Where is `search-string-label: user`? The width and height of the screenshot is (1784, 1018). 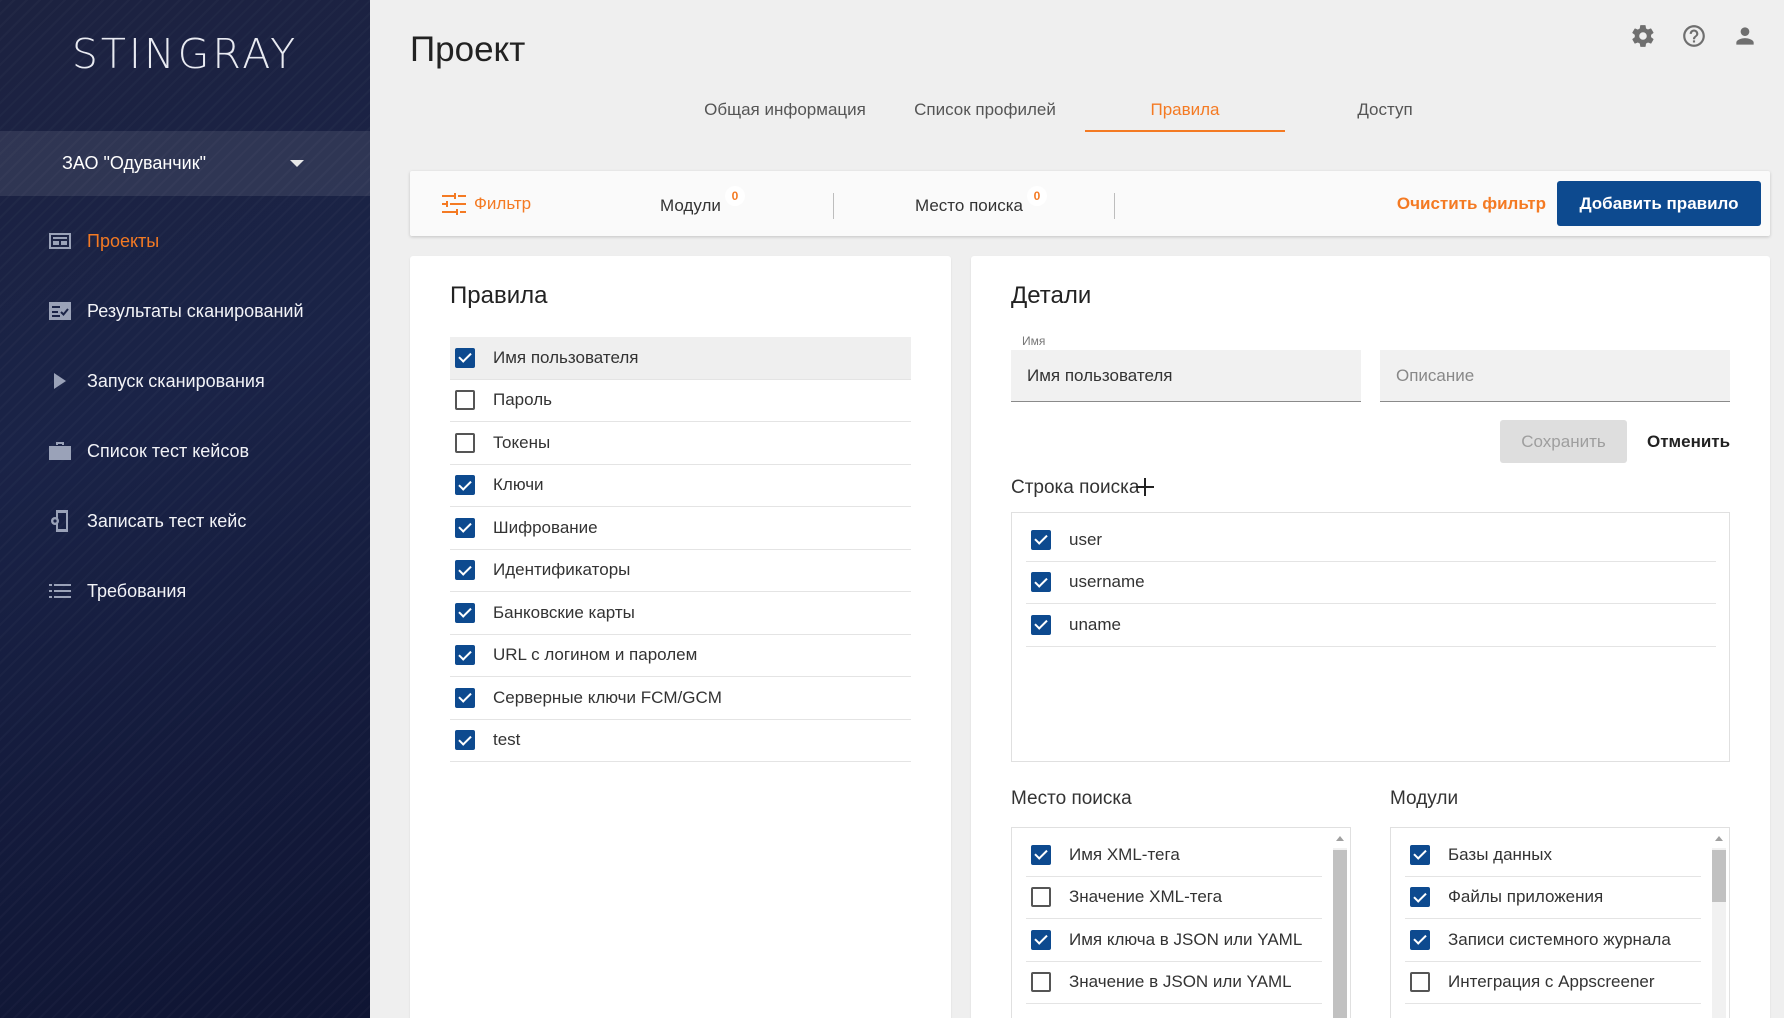 search-string-label: user is located at coordinates (1086, 539).